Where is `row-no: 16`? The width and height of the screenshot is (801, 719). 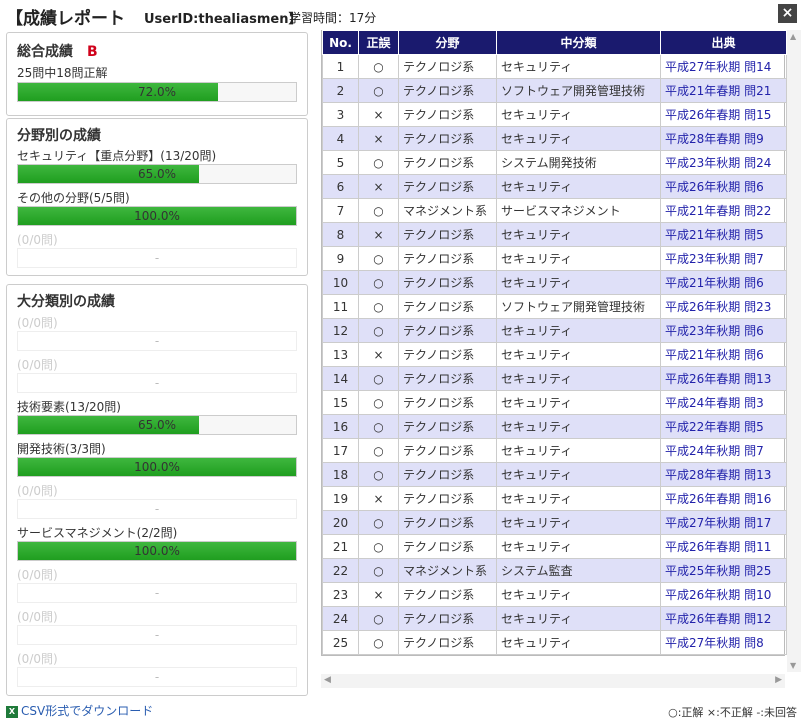
row-no: 16 is located at coordinates (340, 426).